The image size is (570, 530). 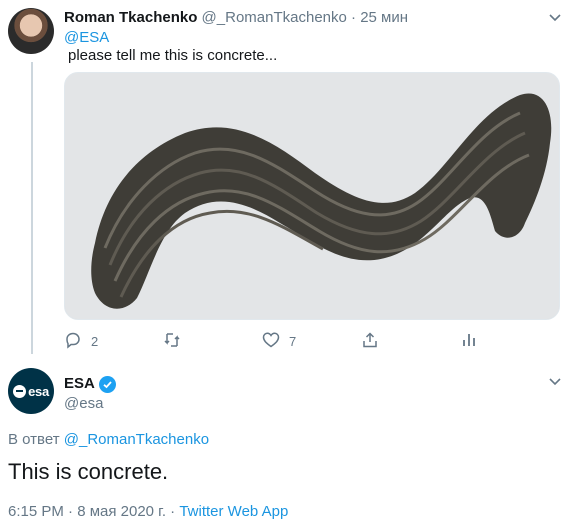 I want to click on tweet1-handle: @_RomanTkachenko, so click(x=274, y=17).